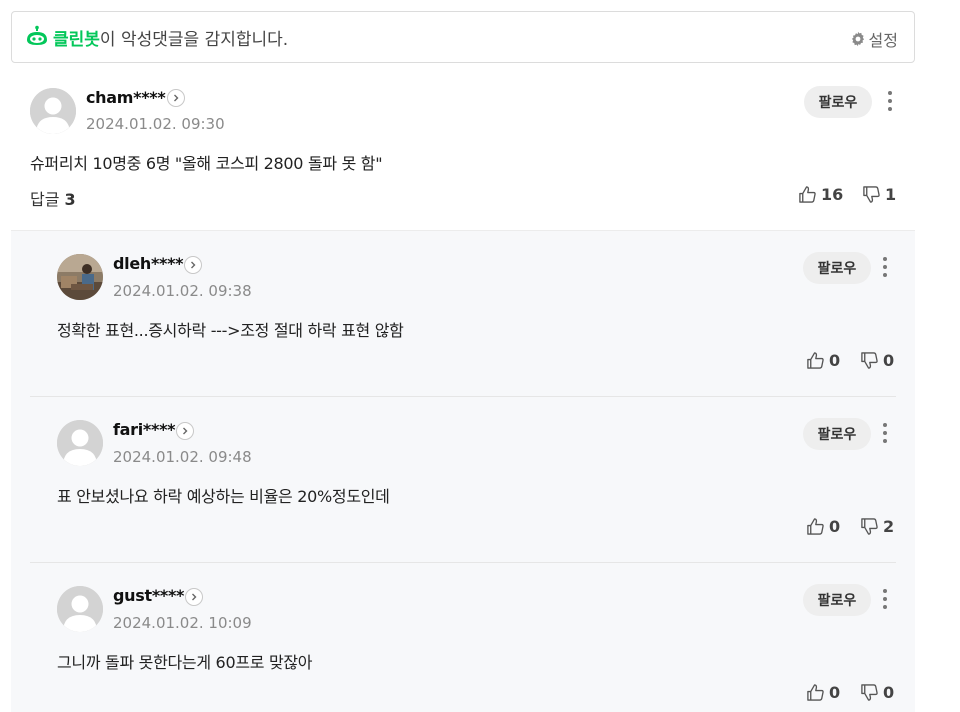 The width and height of the screenshot is (960, 712). Describe the element at coordinates (889, 526) in the screenshot. I see `dislike-count: 2` at that location.